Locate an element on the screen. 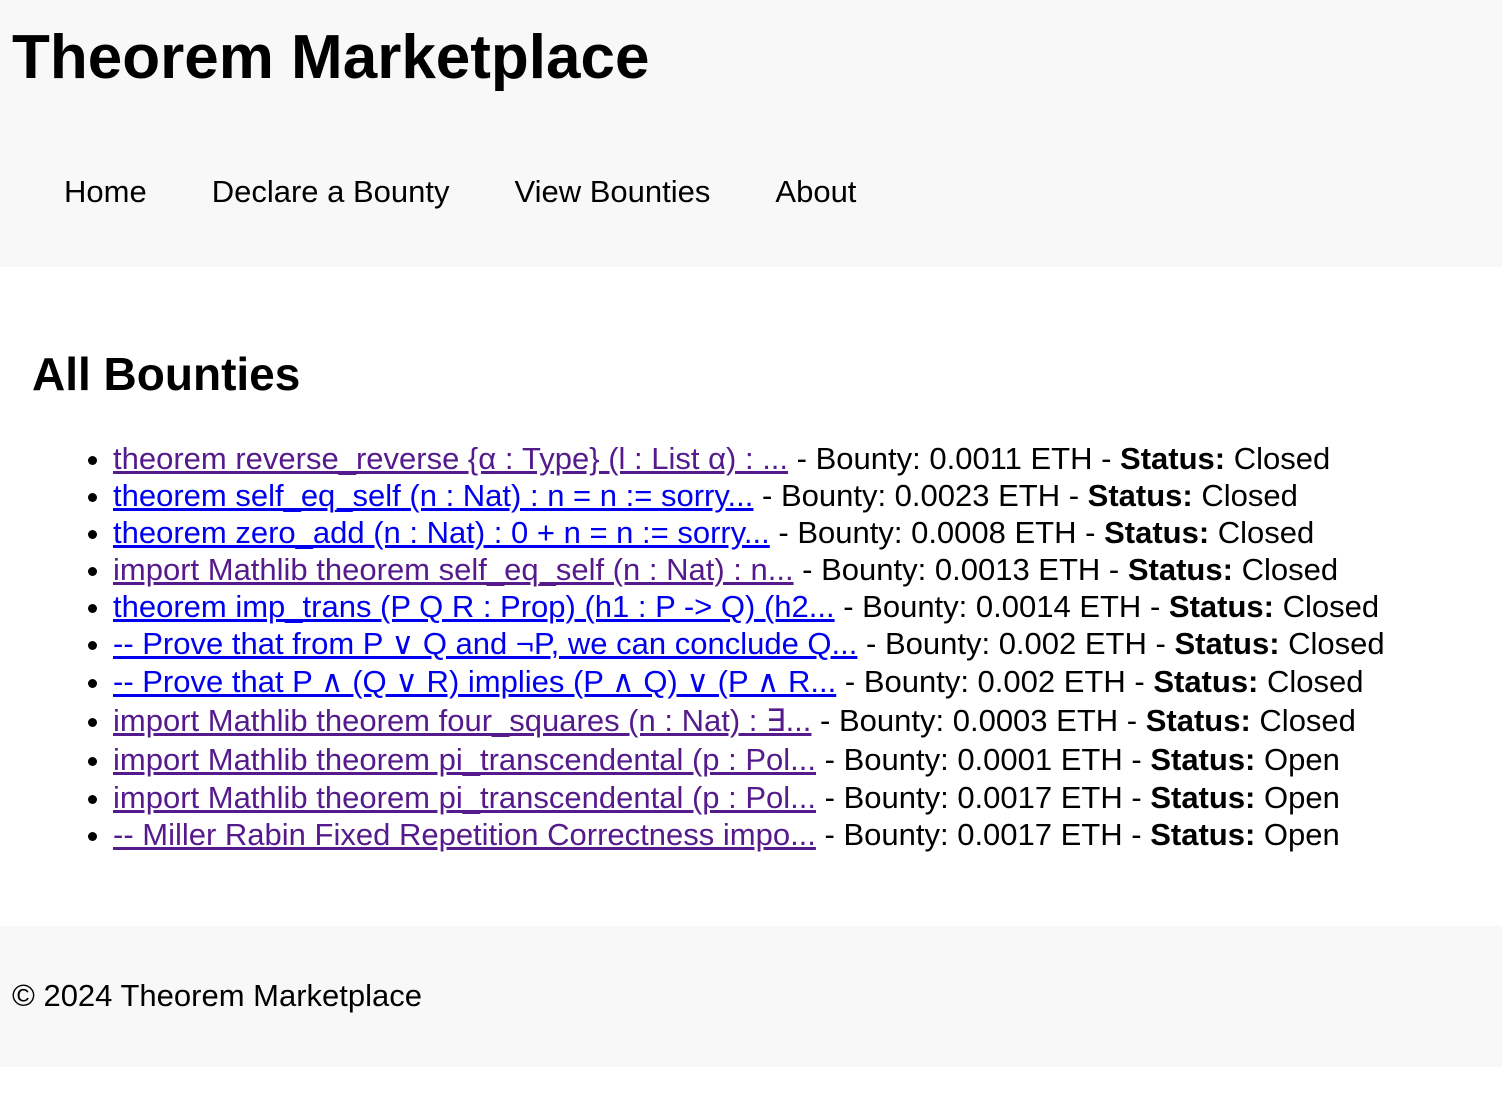 The width and height of the screenshot is (1502, 1108). bounty-amount: Bounty: 0.0008 ETH is located at coordinates (937, 532).